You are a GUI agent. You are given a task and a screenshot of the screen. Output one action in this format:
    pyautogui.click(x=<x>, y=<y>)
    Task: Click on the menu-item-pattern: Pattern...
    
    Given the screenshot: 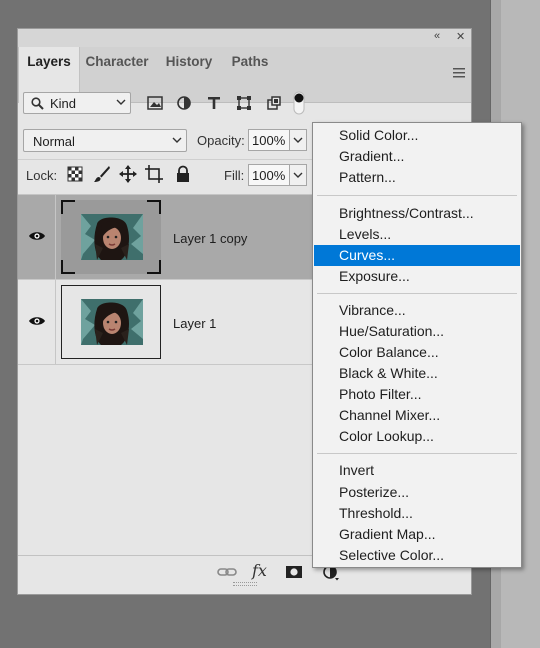 What is the action you would take?
    pyautogui.click(x=417, y=177)
    